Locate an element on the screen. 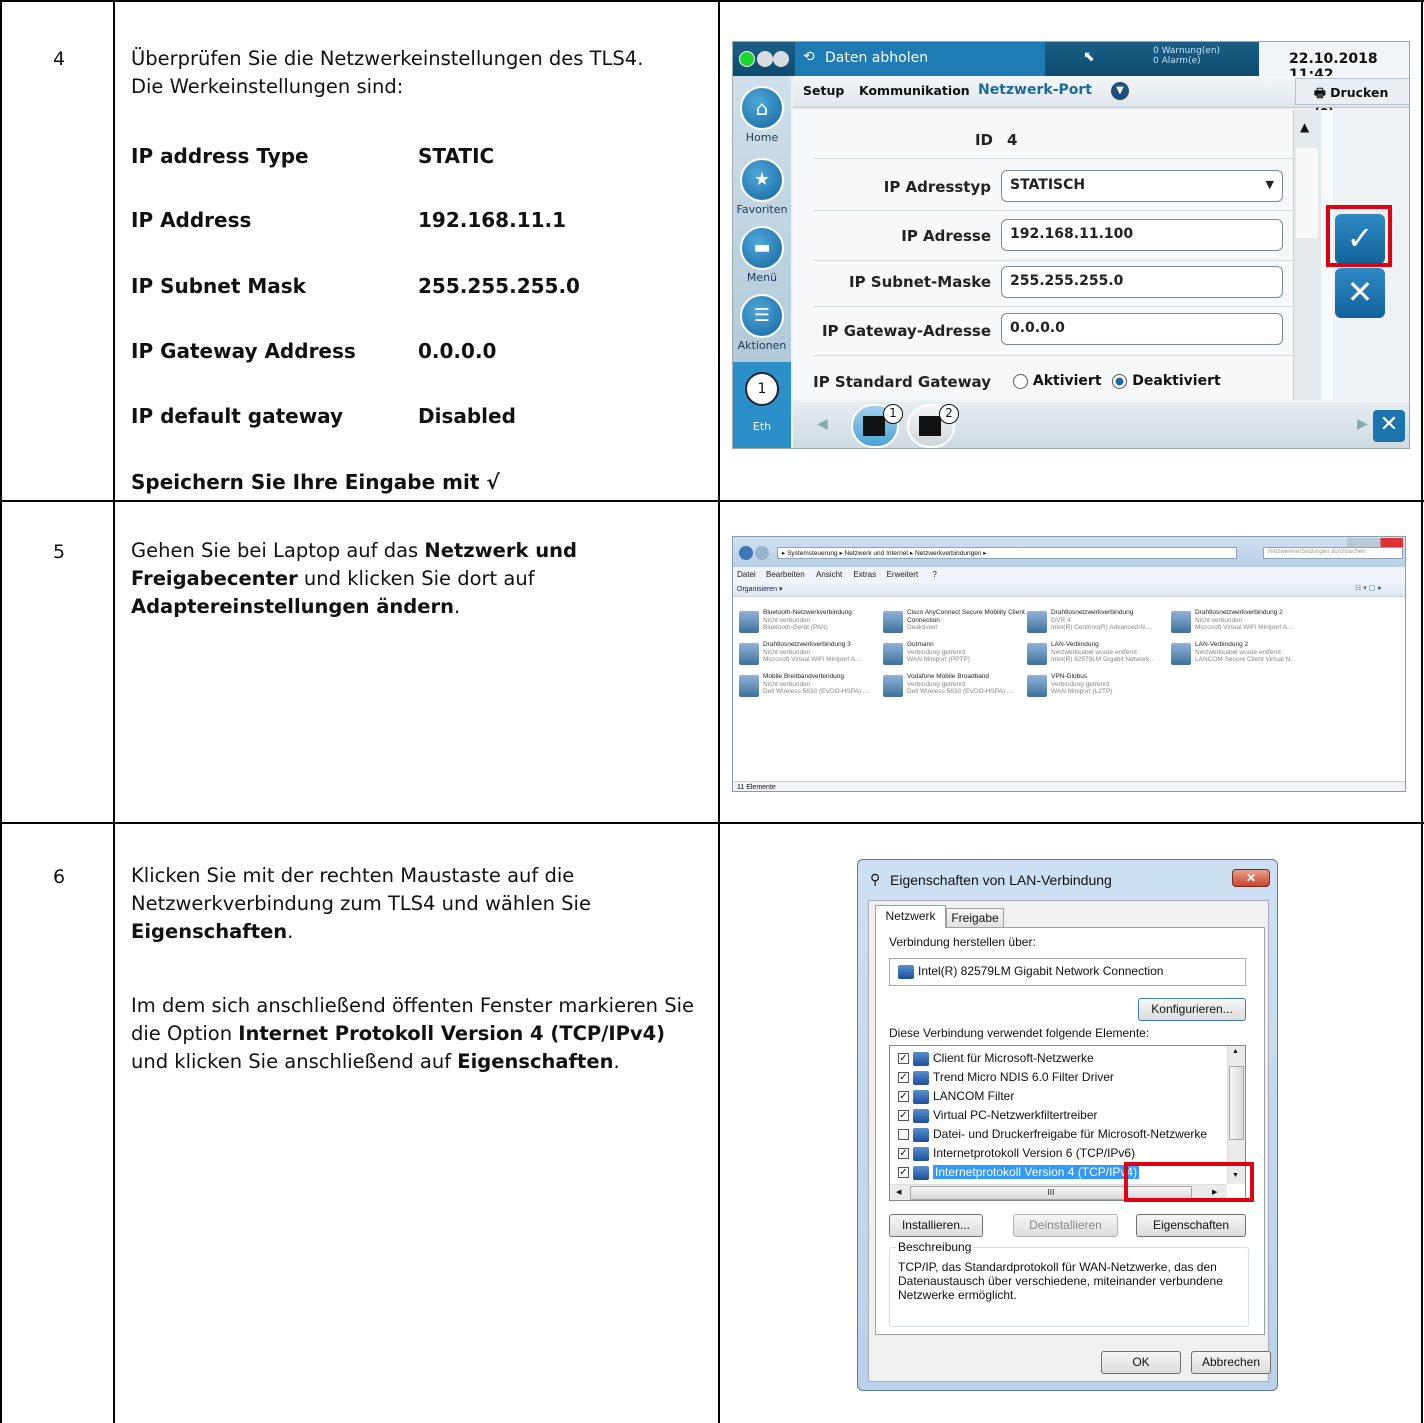  next-arrow-icon: ▶ is located at coordinates (1362, 424).